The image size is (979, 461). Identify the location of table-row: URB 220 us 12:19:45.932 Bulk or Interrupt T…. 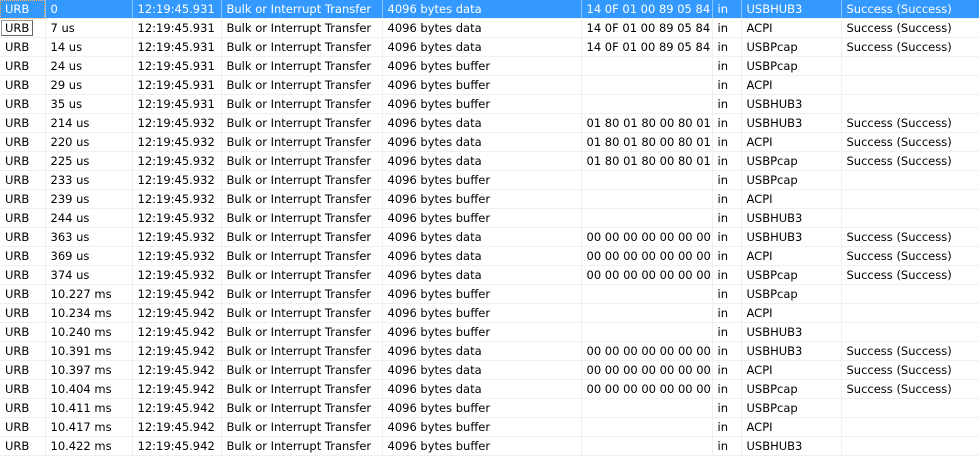
(489, 142).